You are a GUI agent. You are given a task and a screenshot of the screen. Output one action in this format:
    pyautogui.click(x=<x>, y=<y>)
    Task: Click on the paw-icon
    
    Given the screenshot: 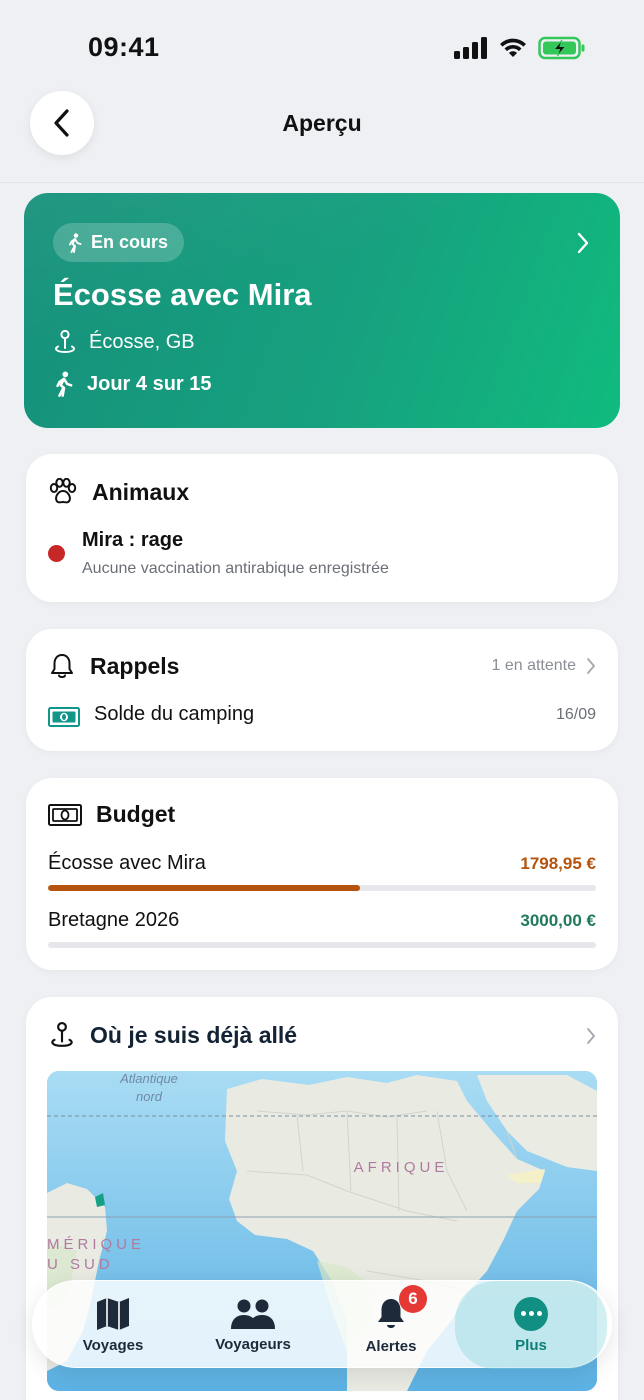 What is the action you would take?
    pyautogui.click(x=63, y=491)
    